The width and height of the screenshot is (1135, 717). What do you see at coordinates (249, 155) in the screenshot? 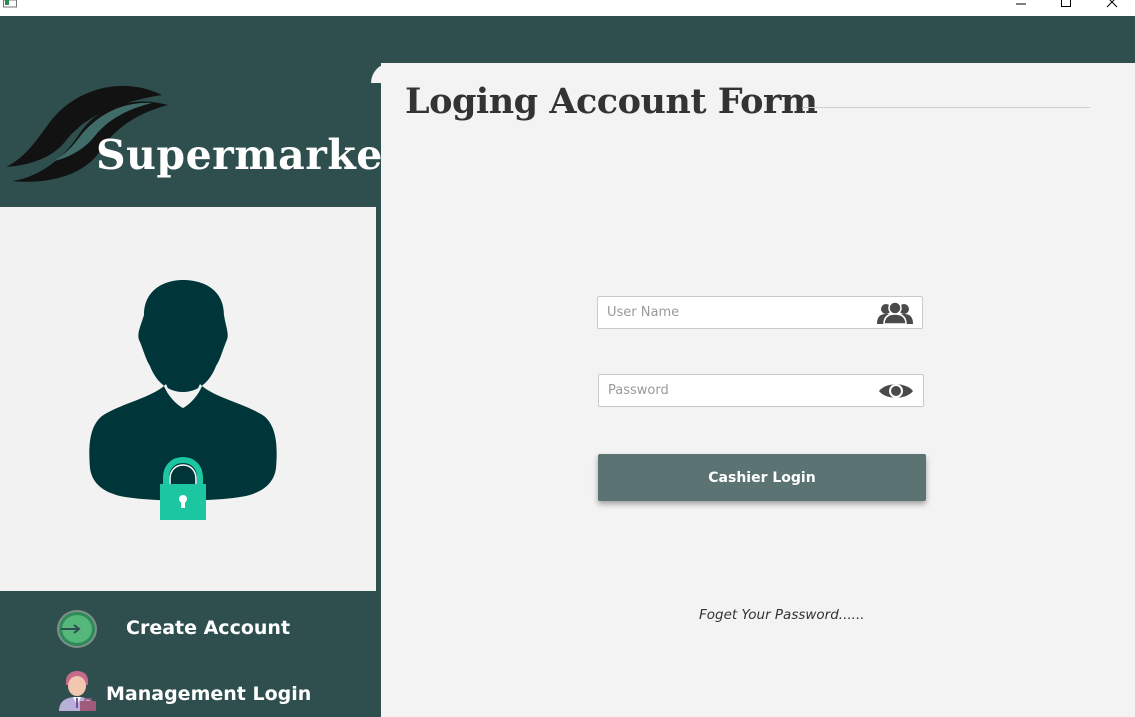
I see `brand-title: Supermarket` at bounding box center [249, 155].